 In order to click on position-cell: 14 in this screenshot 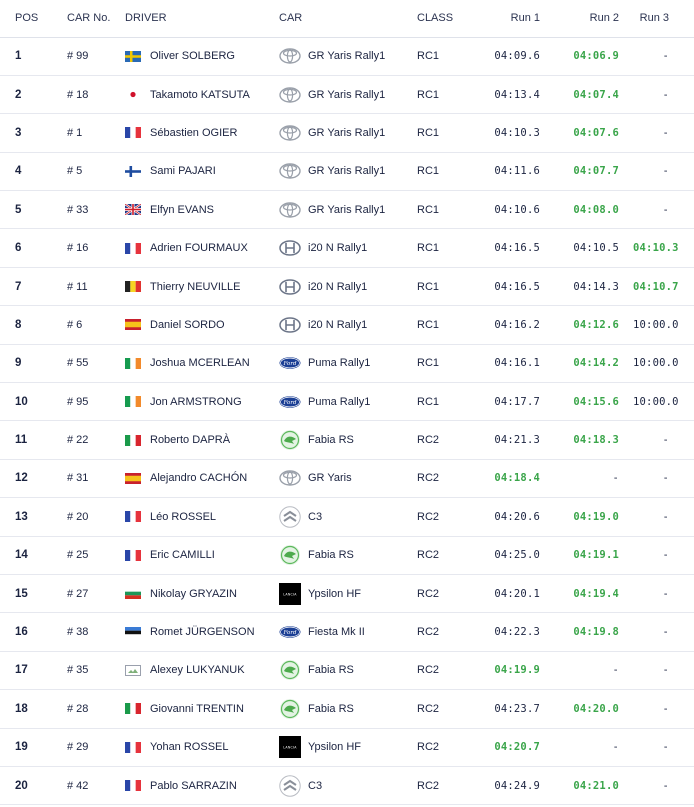, I will do `click(21, 555)`.